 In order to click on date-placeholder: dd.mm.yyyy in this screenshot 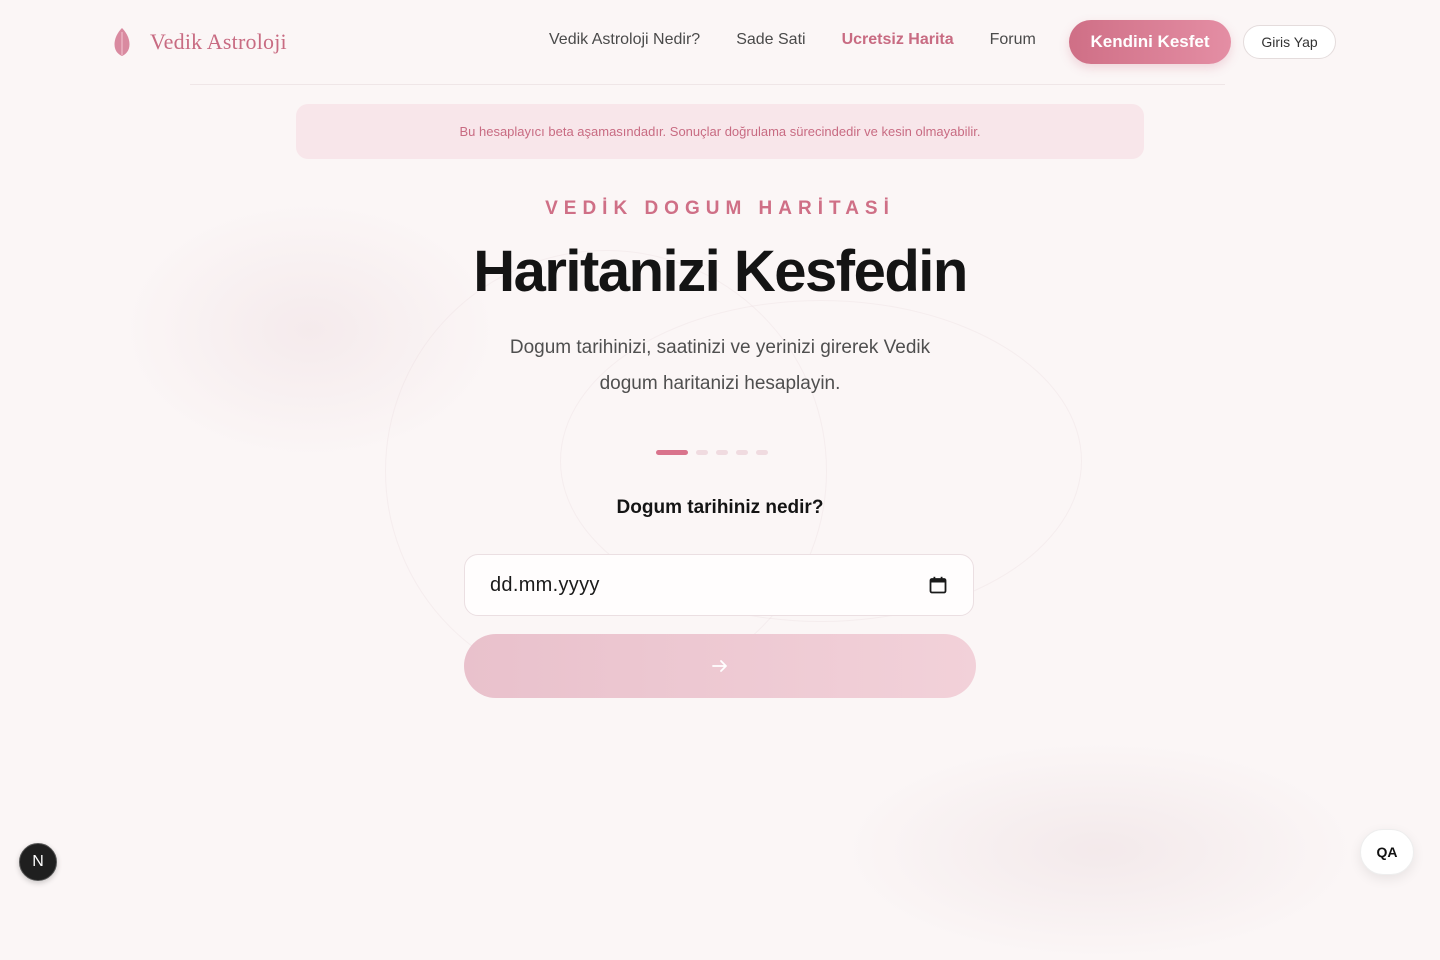, I will do `click(545, 584)`.